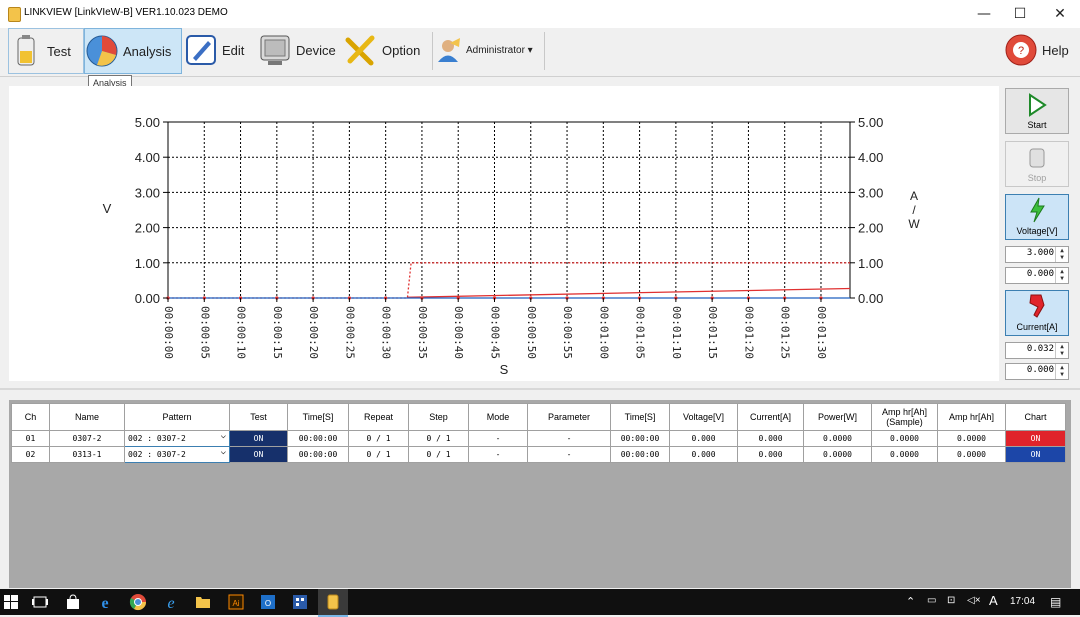  Describe the element at coordinates (490, 50) in the screenshot. I see `administrator-dropdown: Administrator ▾` at that location.